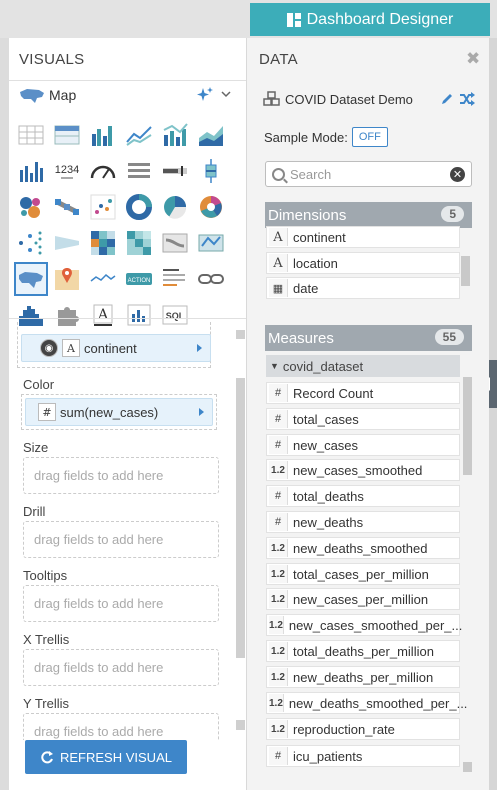 Image resolution: width=497 pixels, height=790 pixels. Describe the element at coordinates (103, 315) in the screenshot. I see `svg-text: A` at that location.